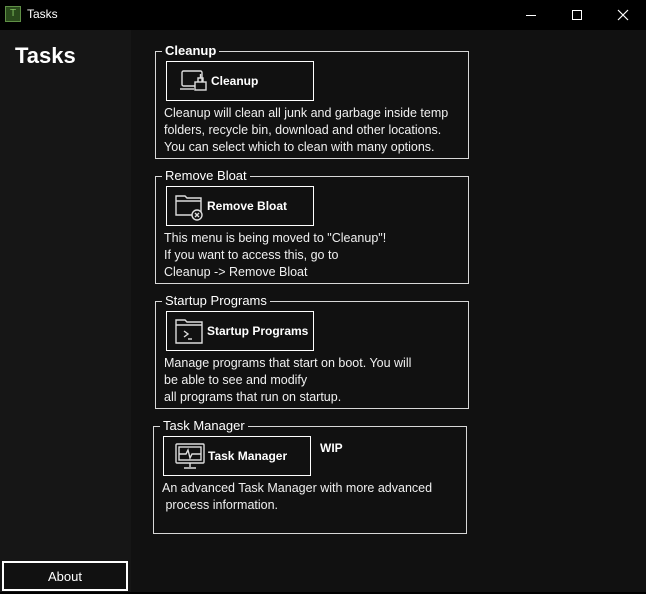 Image resolution: width=646 pixels, height=594 pixels. I want to click on title-bar: T Tasks, so click(323, 15).